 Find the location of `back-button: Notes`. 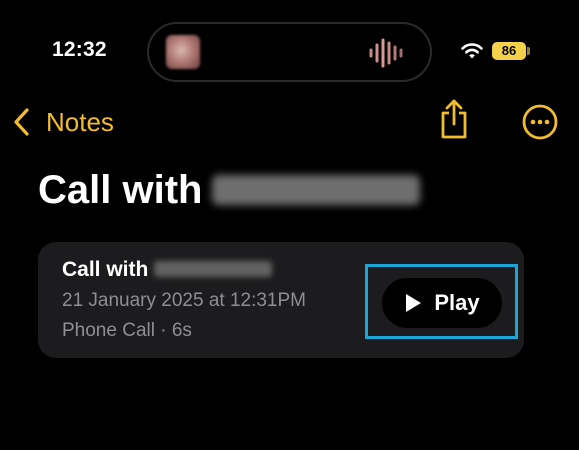

back-button: Notes is located at coordinates (63, 122).